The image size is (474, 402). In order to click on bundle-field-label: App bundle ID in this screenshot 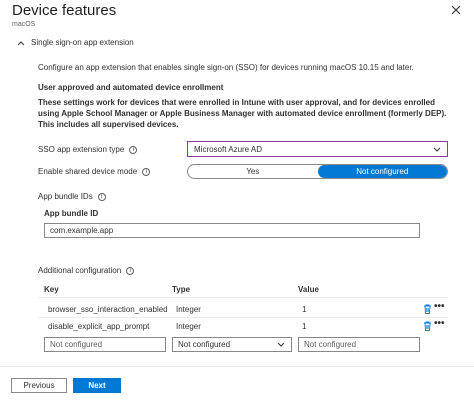, I will do `click(71, 213)`.